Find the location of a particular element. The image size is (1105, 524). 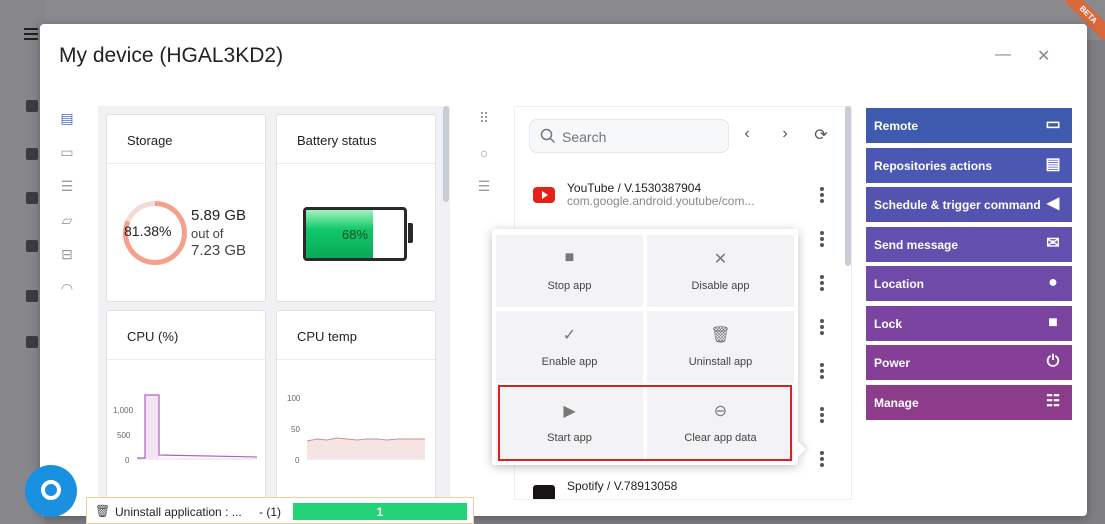

chat-icon is located at coordinates (51, 490).